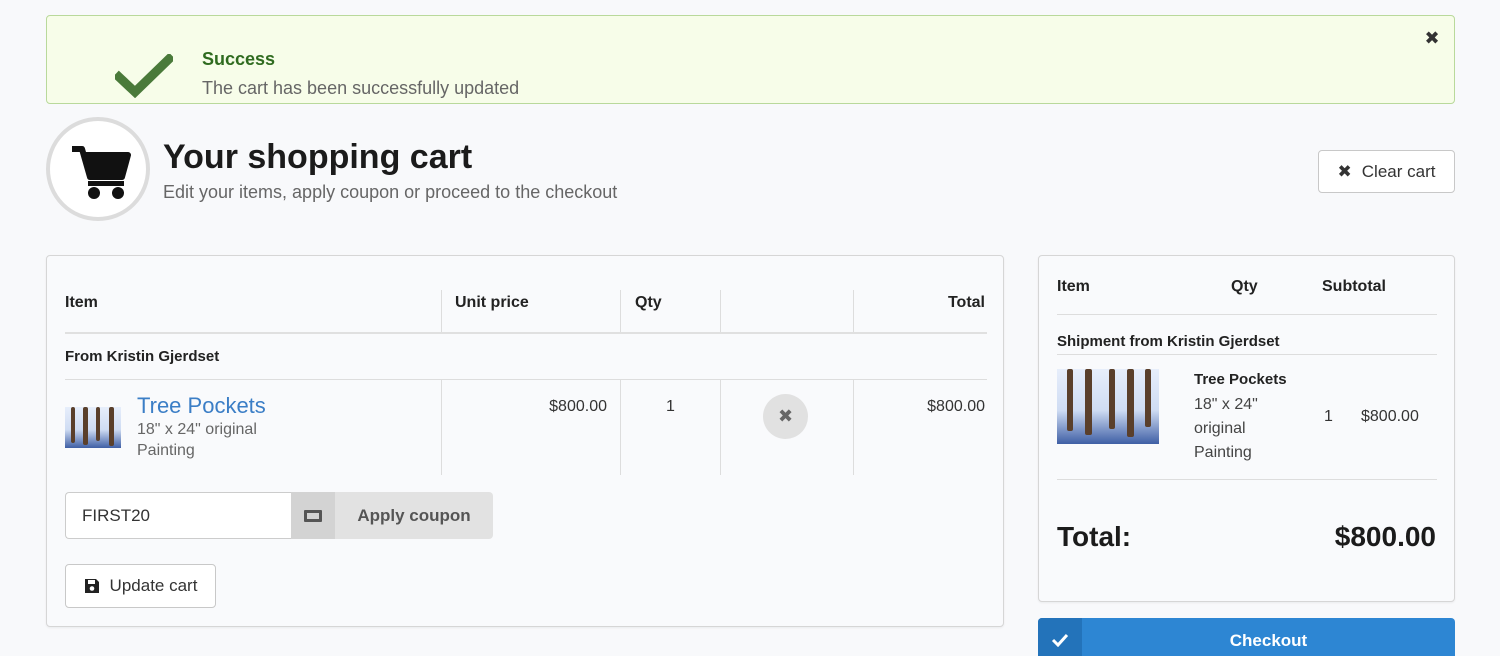  What do you see at coordinates (1073, 286) in the screenshot?
I see `summary-header-item: Item` at bounding box center [1073, 286].